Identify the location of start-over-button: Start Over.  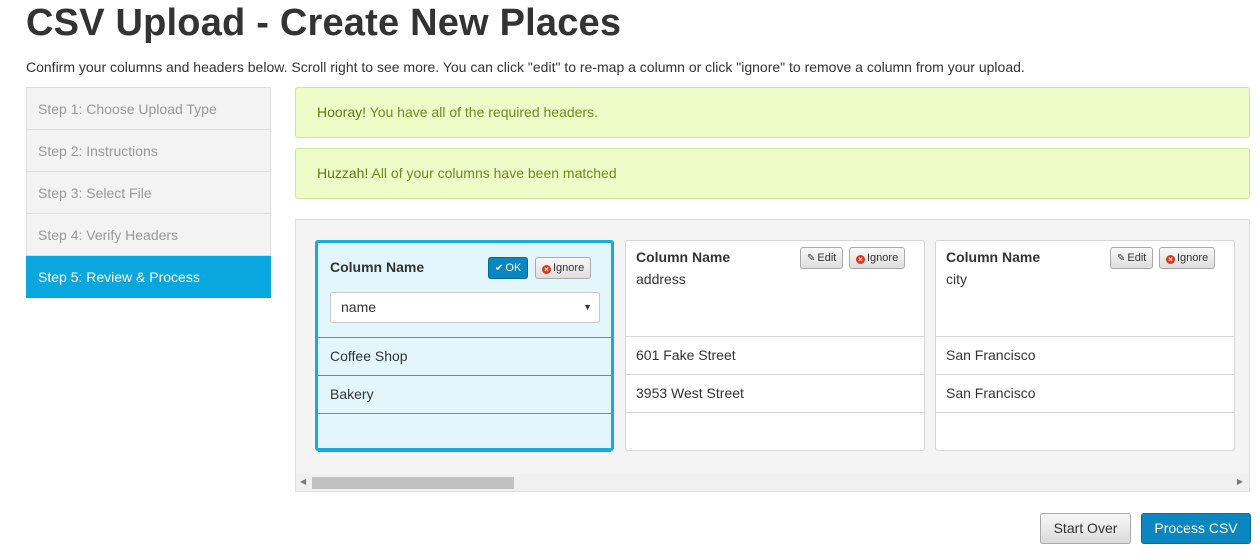
(1085, 528).